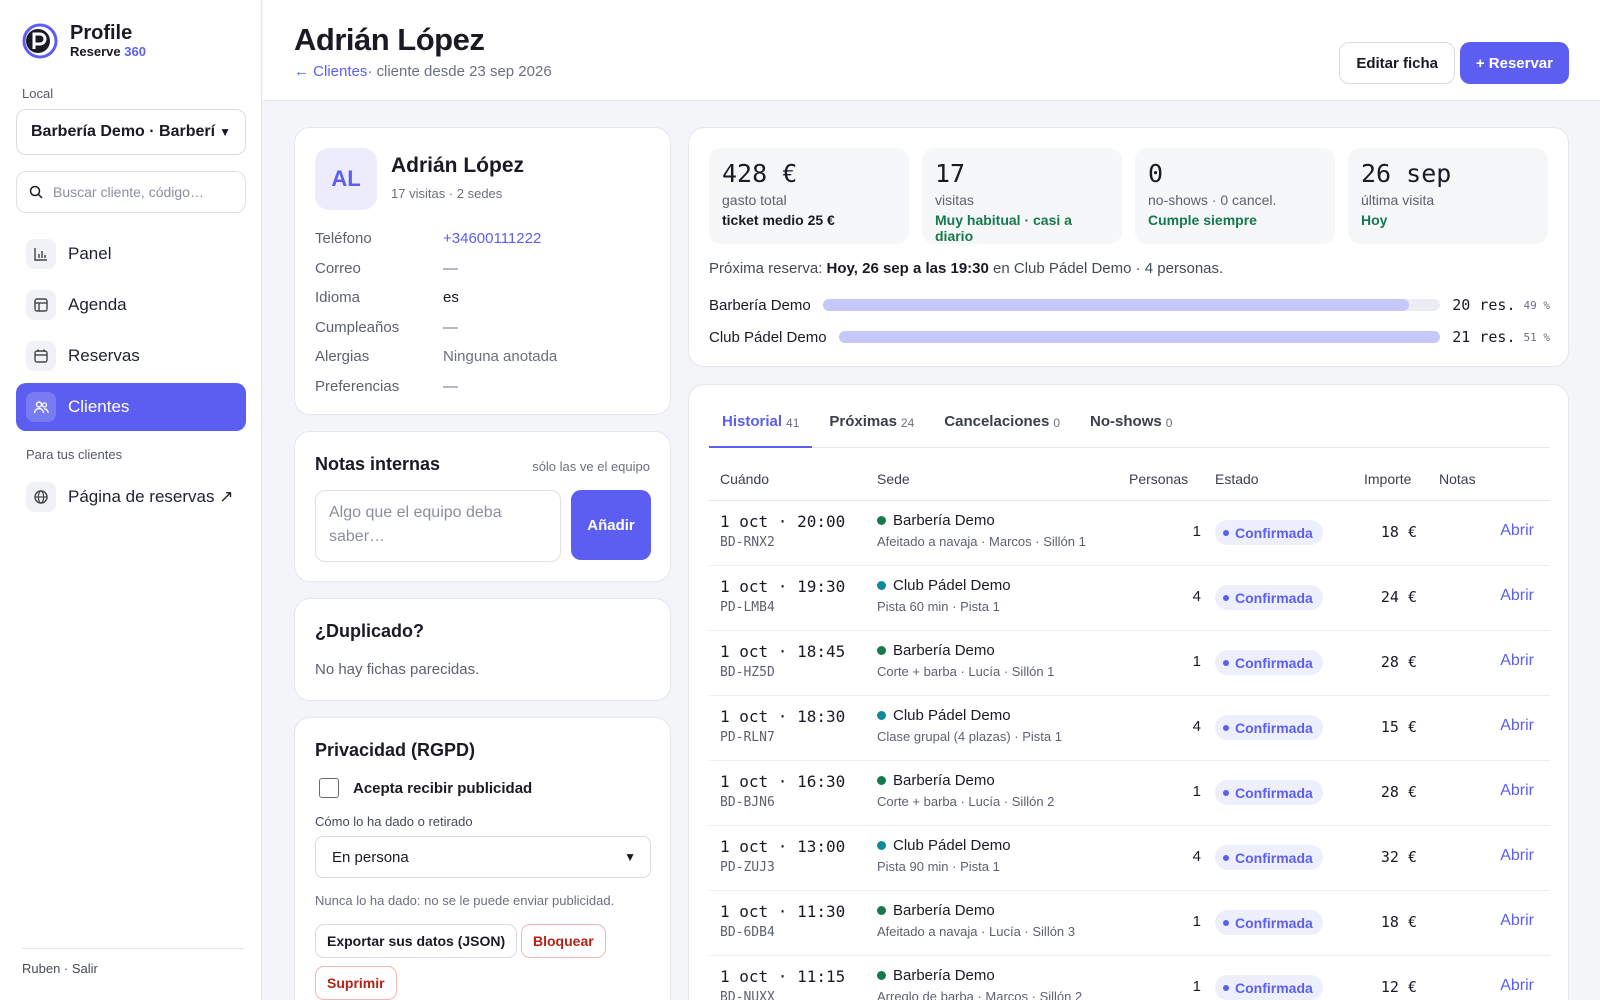  What do you see at coordinates (443, 788) in the screenshot?
I see `consent-label: Acepta recibir publicidad` at bounding box center [443, 788].